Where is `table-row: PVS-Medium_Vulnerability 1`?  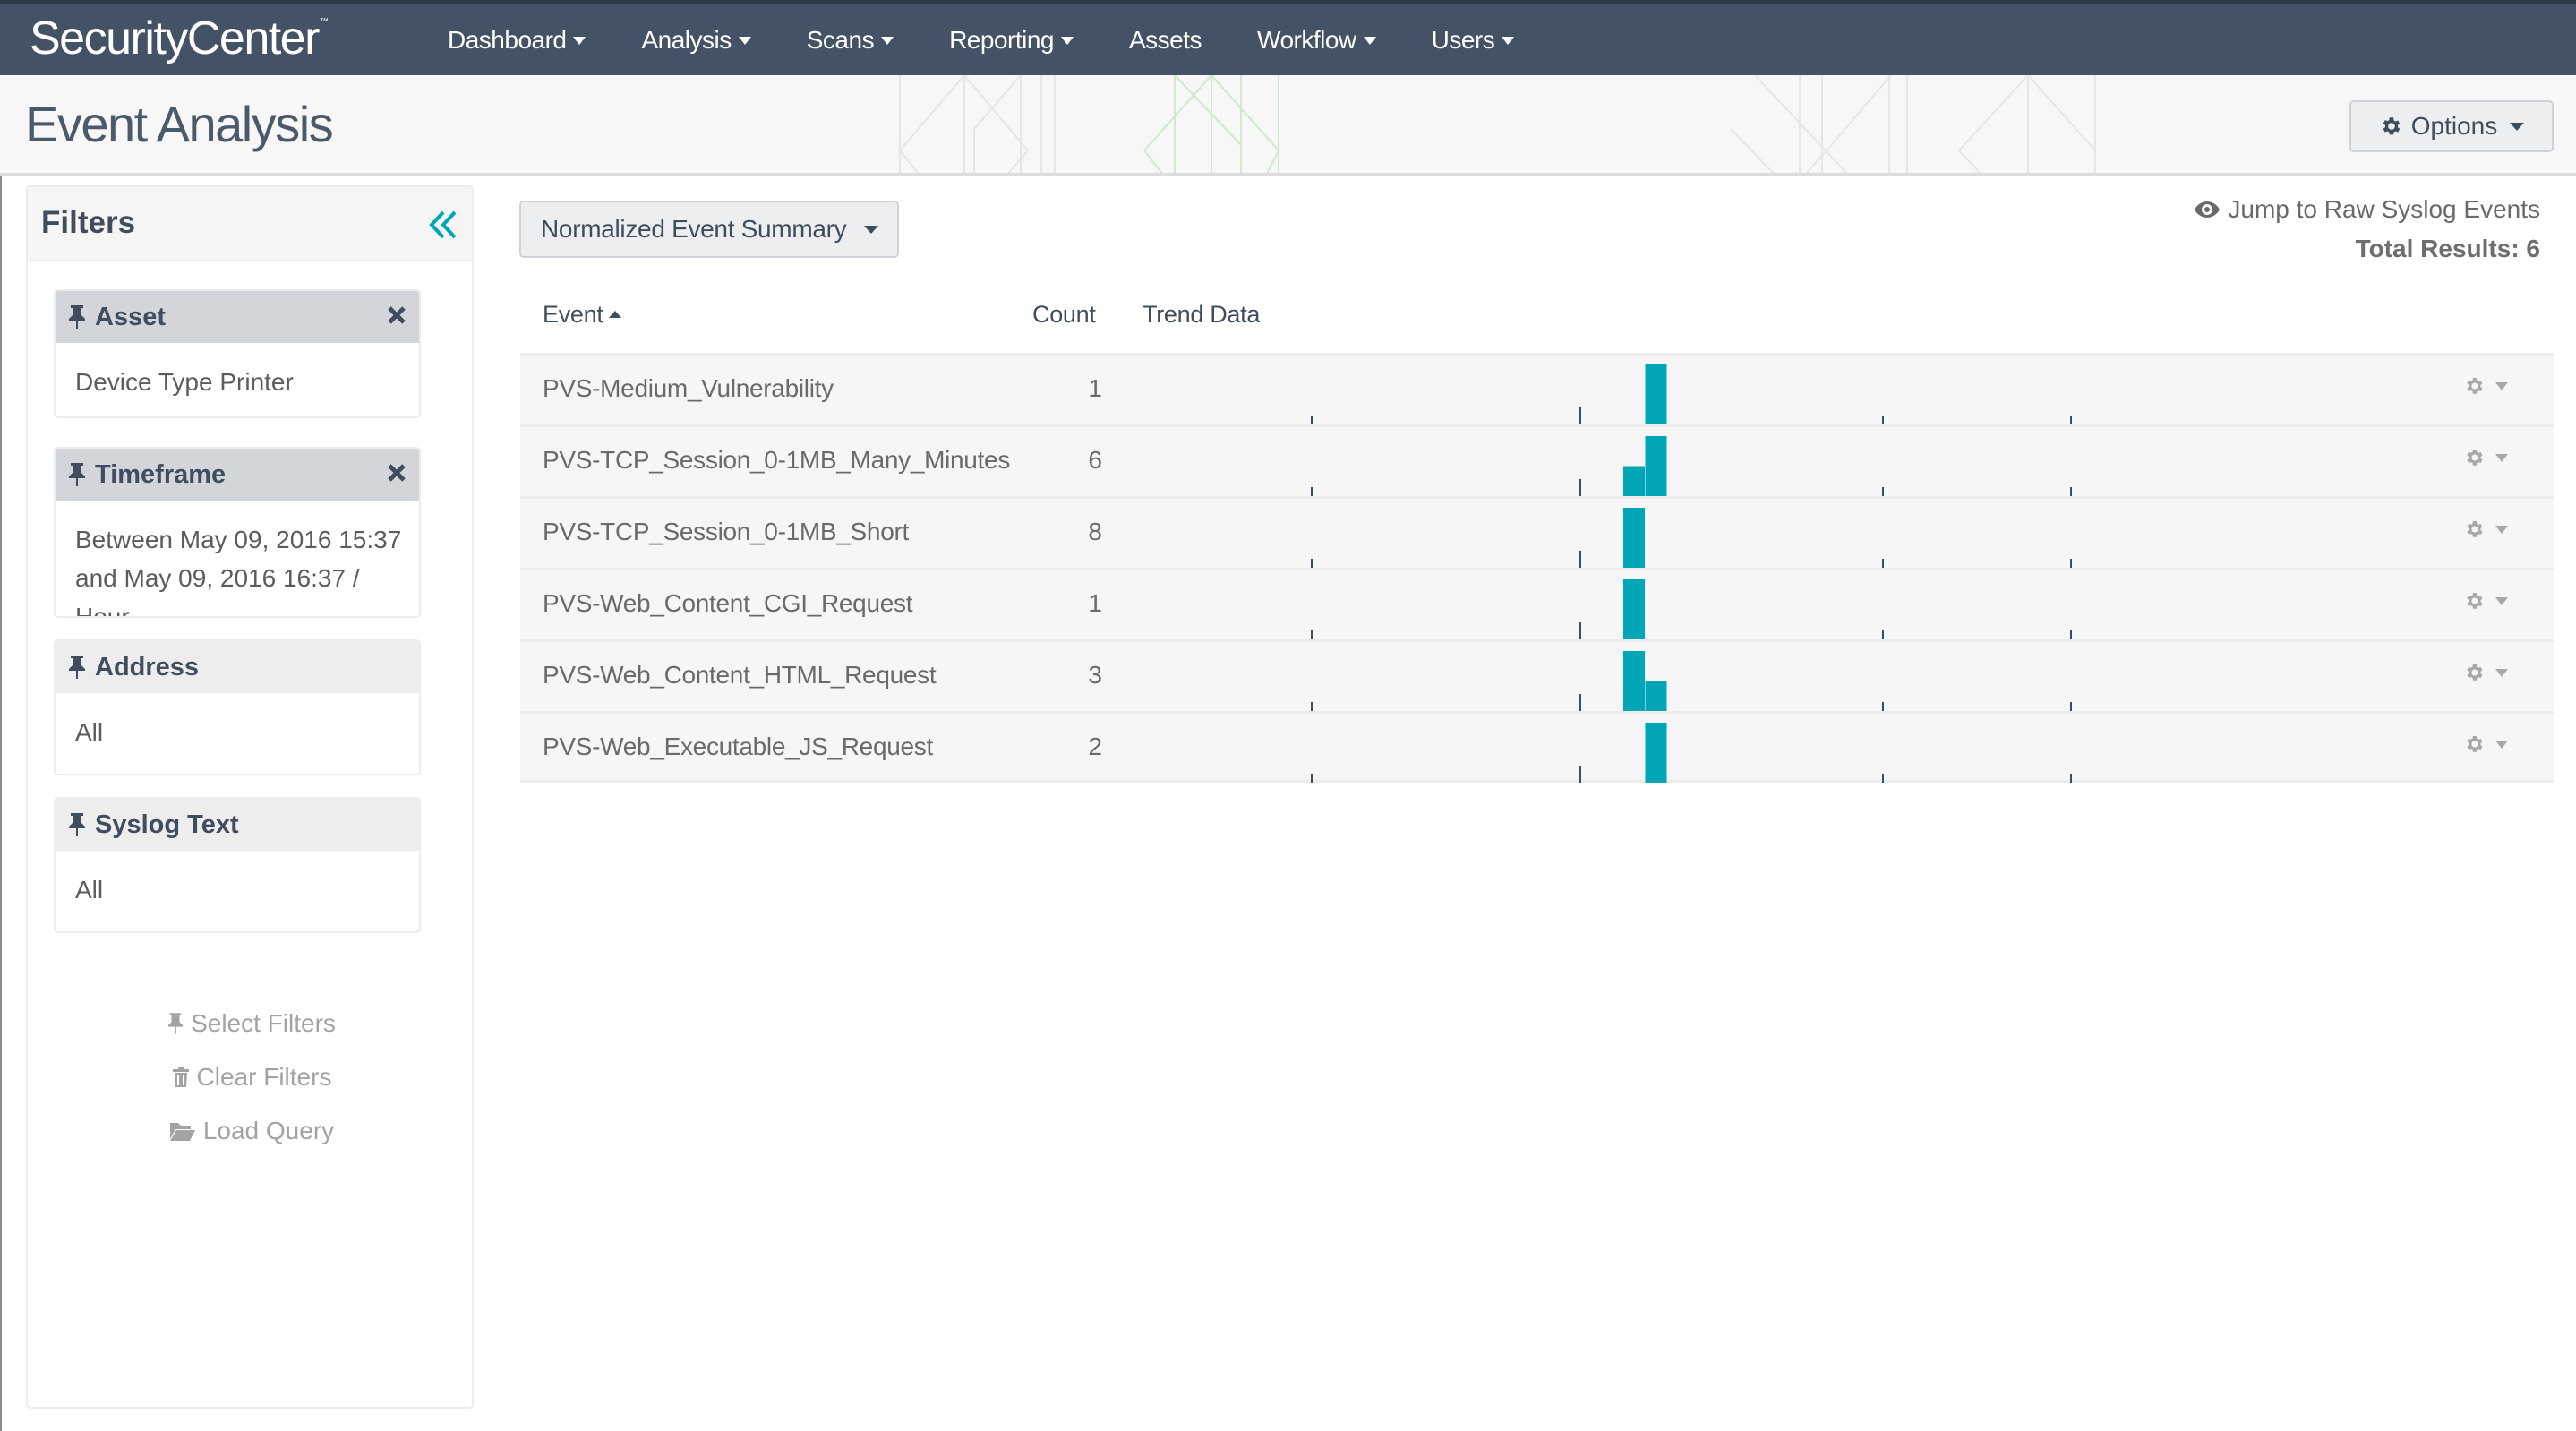 table-row: PVS-Medium_Vulnerability 1 is located at coordinates (1537, 389).